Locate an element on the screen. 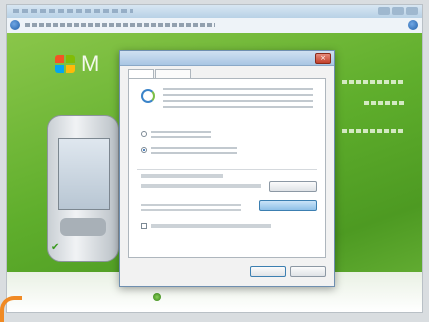 This screenshot has height=322, width=429. sync-icon is located at coordinates (148, 96).